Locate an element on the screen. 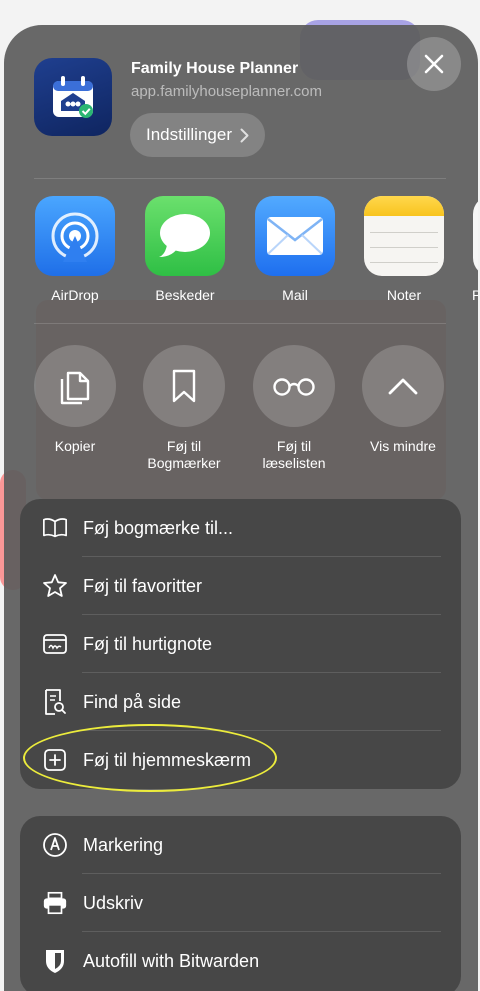 The image size is (480, 991). printer-icon is located at coordinates (55, 903).